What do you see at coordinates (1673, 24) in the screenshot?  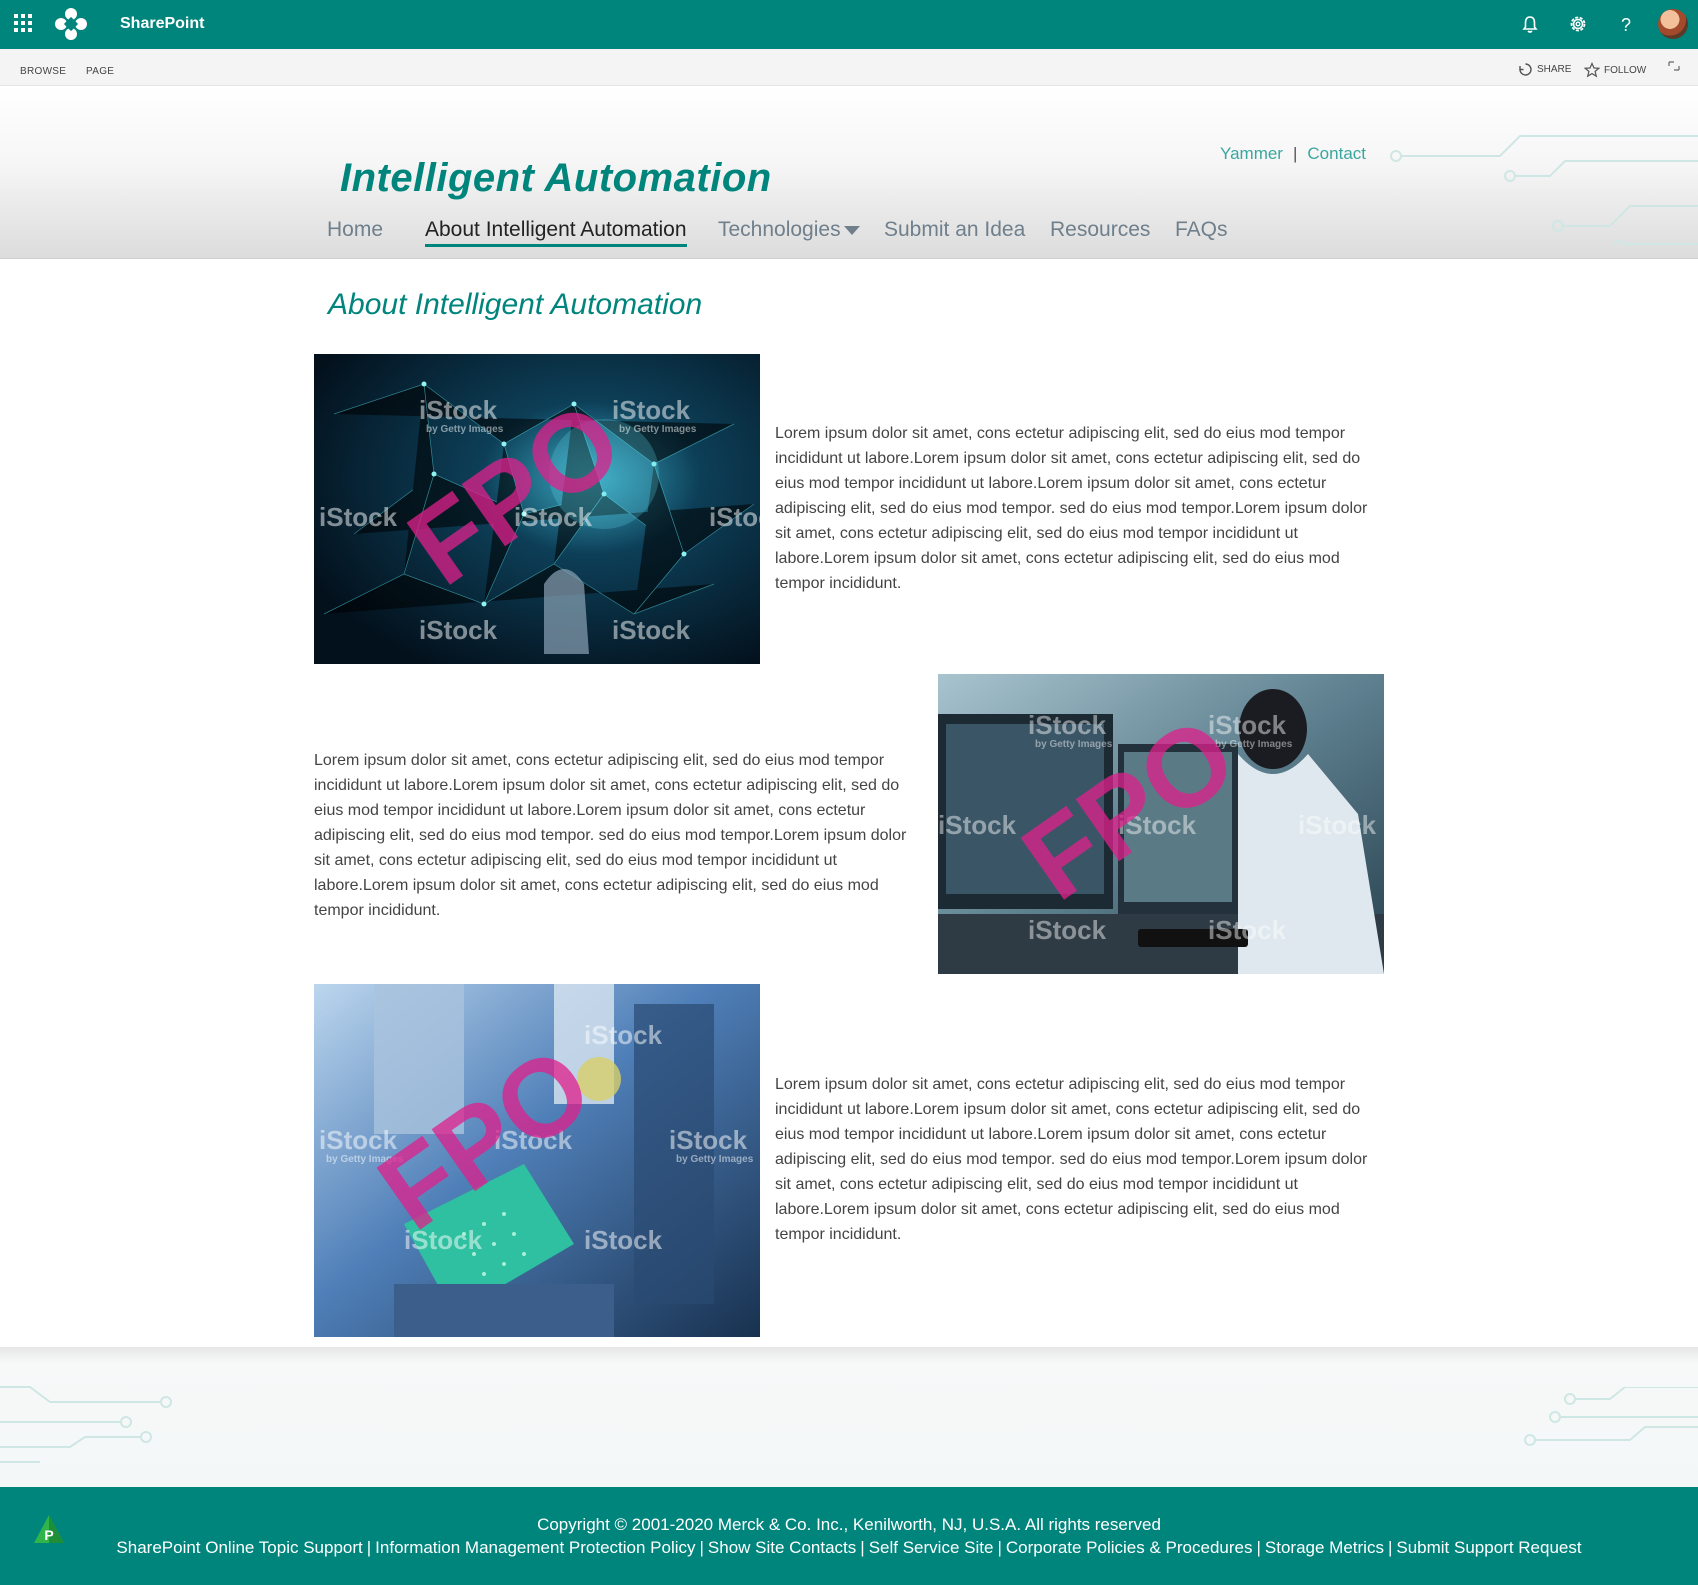 I see `avatar` at bounding box center [1673, 24].